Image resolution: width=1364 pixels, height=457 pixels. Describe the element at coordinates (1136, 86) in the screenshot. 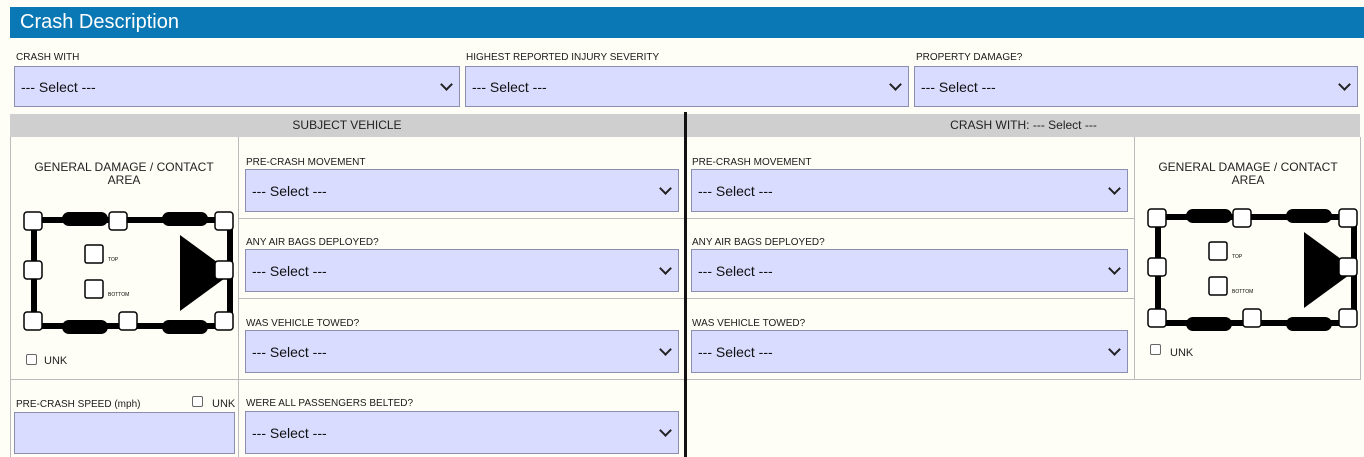

I see `property-damage-select: --- Select ---` at that location.